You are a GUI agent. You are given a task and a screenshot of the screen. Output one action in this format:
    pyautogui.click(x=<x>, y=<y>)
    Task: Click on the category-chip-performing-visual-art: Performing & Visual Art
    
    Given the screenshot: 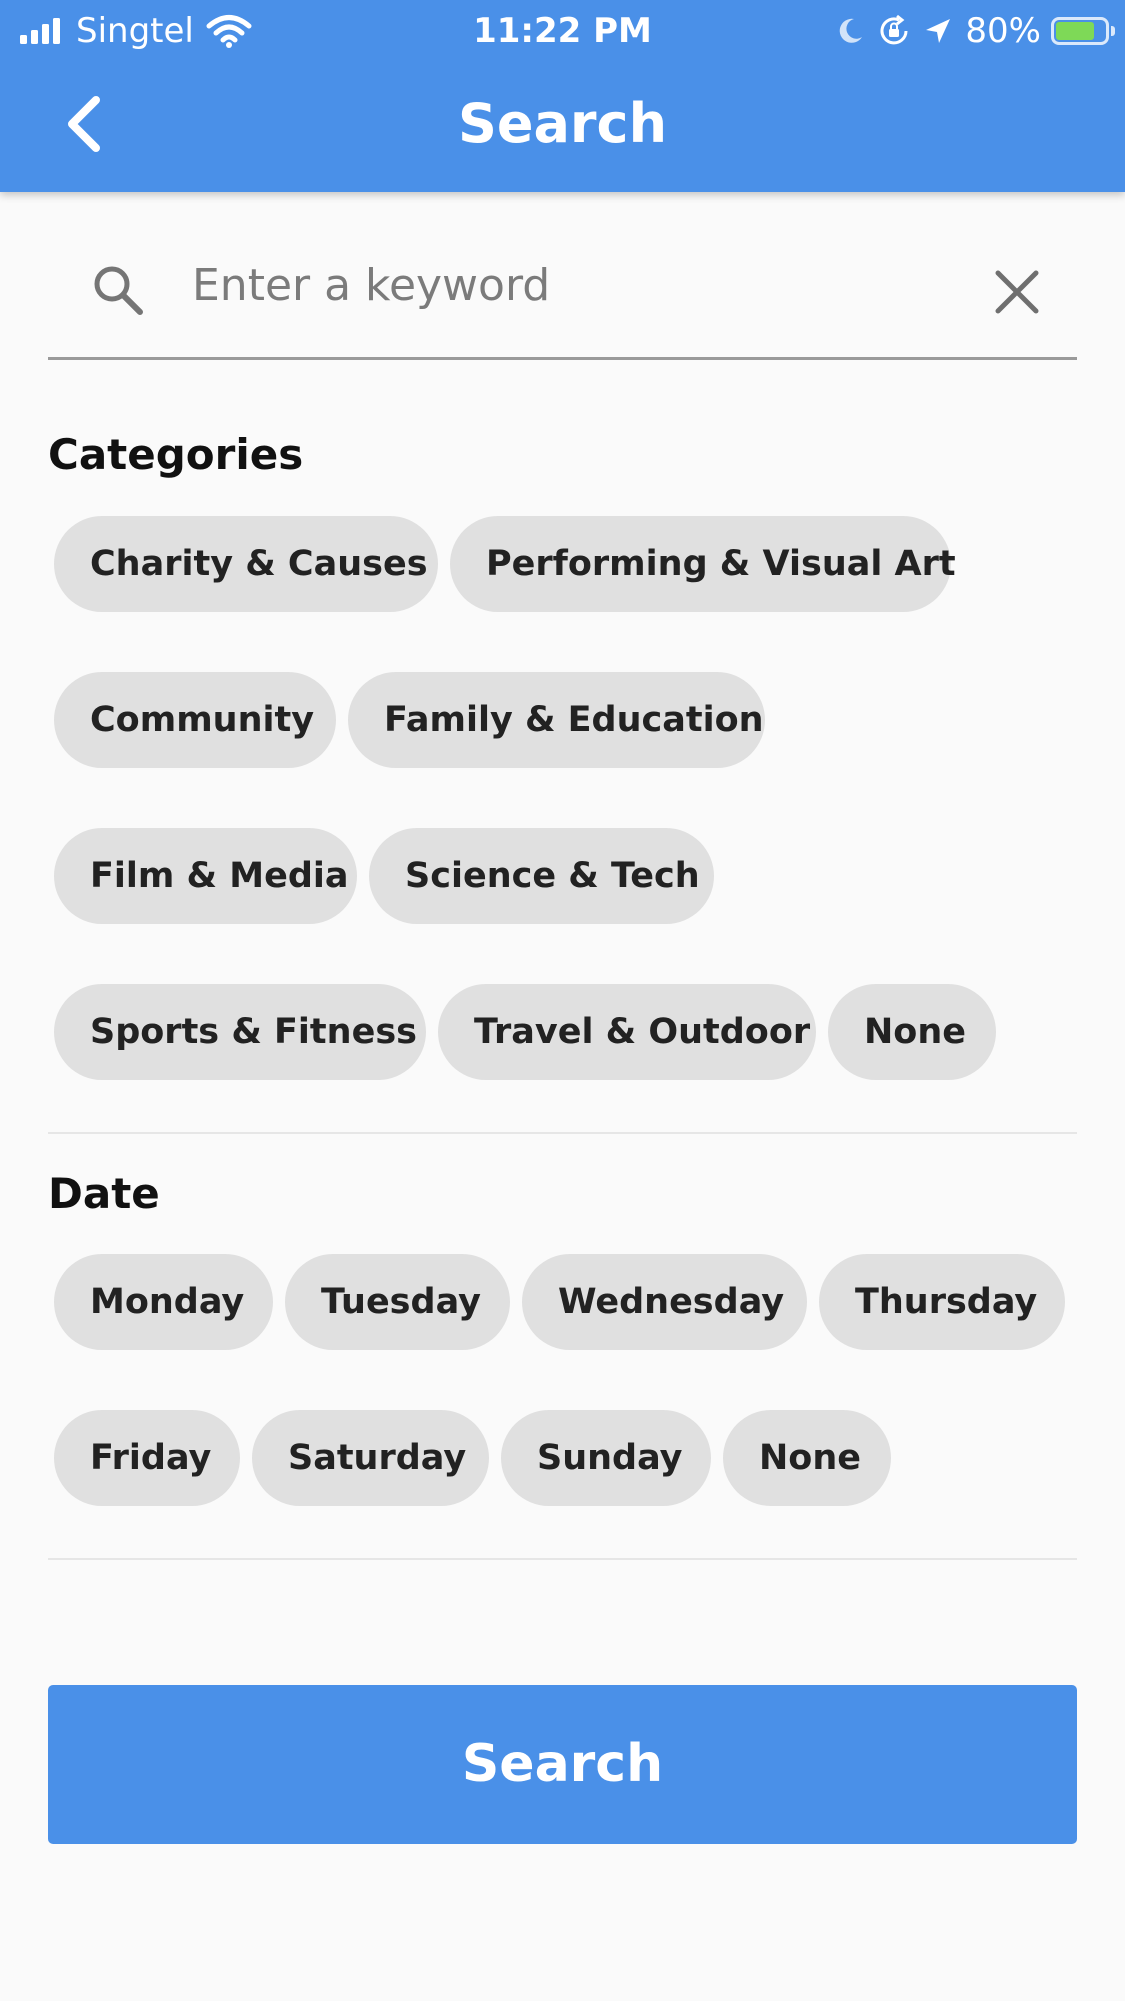 What is the action you would take?
    pyautogui.click(x=703, y=564)
    